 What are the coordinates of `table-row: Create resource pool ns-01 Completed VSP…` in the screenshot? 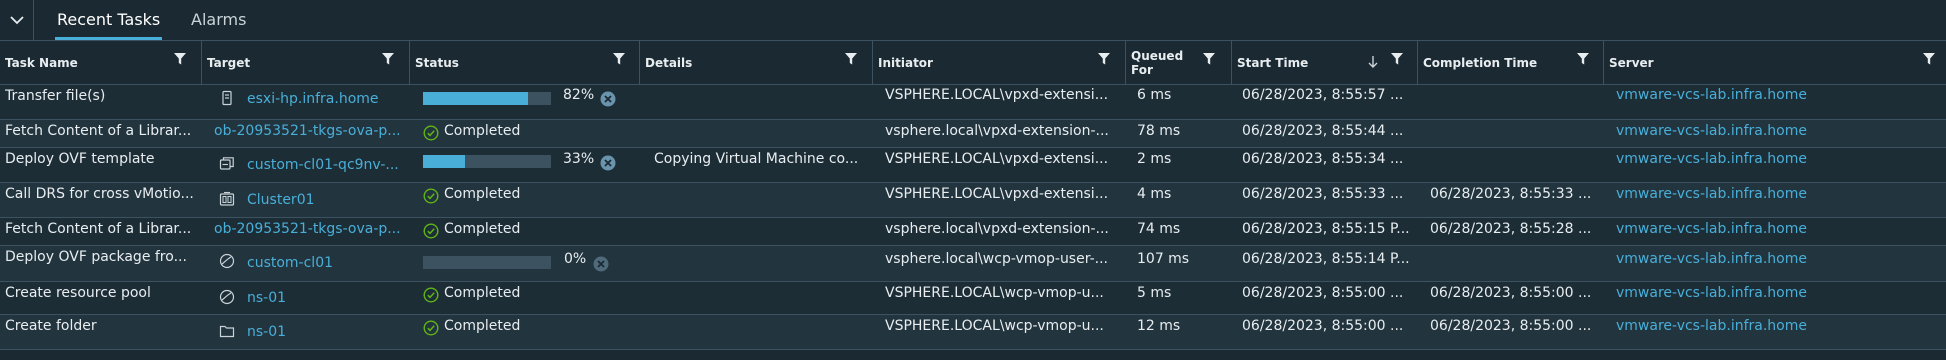 It's located at (973, 298).